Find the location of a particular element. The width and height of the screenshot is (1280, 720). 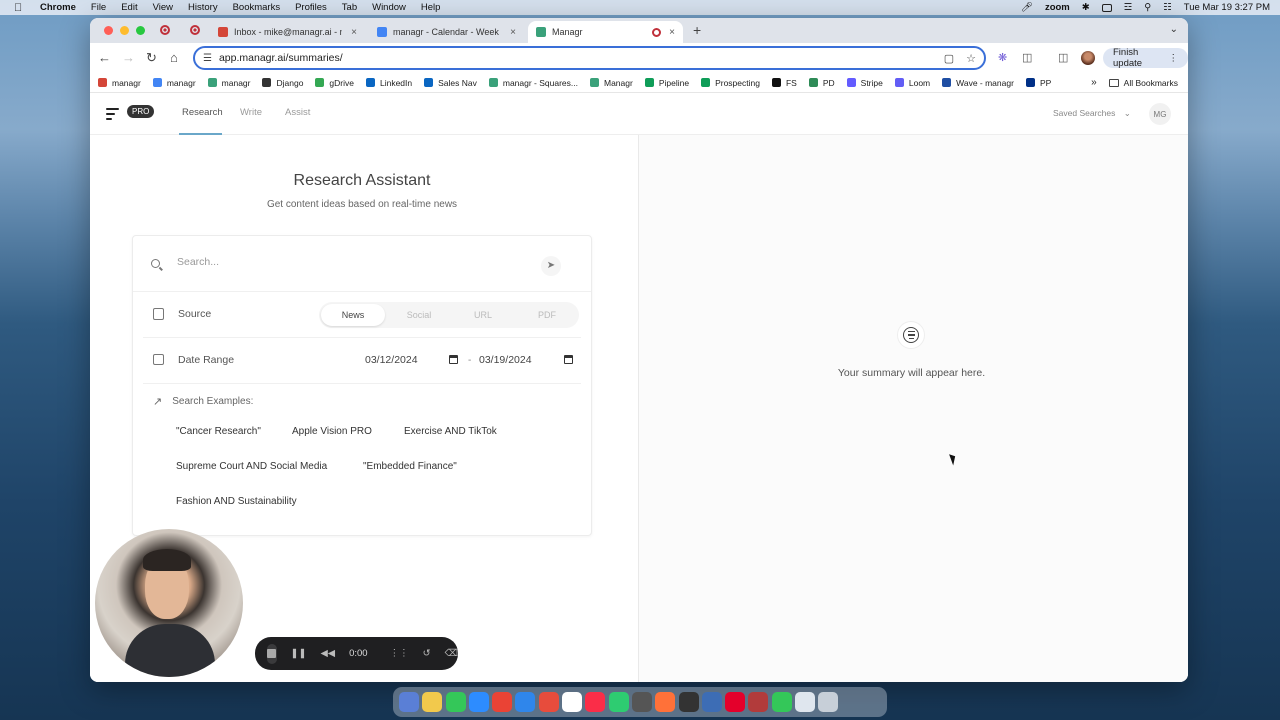

tab-write: Write is located at coordinates (251, 112).